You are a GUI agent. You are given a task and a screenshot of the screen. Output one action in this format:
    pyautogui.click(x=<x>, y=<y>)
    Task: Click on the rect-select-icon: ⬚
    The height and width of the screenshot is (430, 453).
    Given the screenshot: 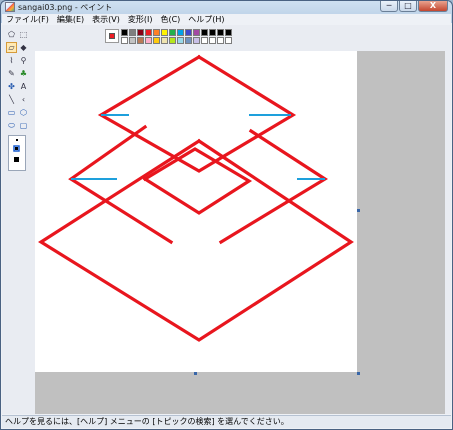 What is the action you would take?
    pyautogui.click(x=23, y=34)
    